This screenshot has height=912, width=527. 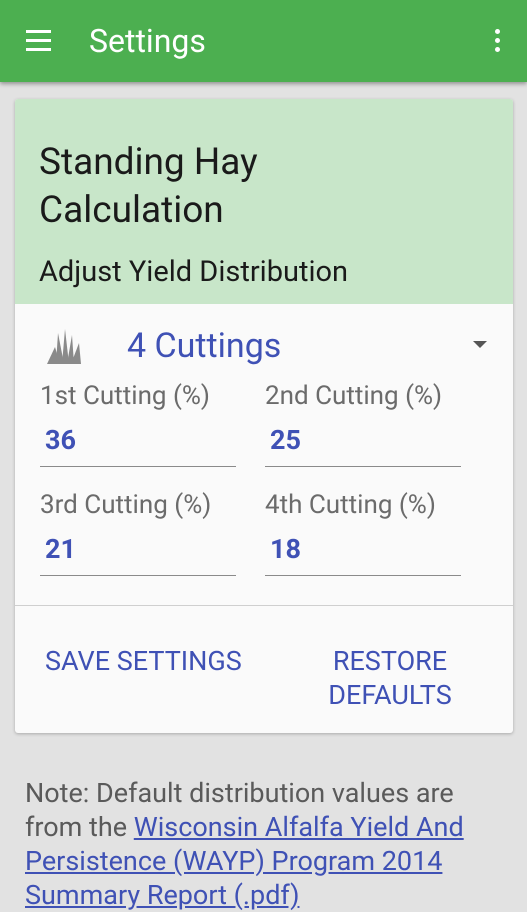 I want to click on grass-icon, so click(x=64, y=346).